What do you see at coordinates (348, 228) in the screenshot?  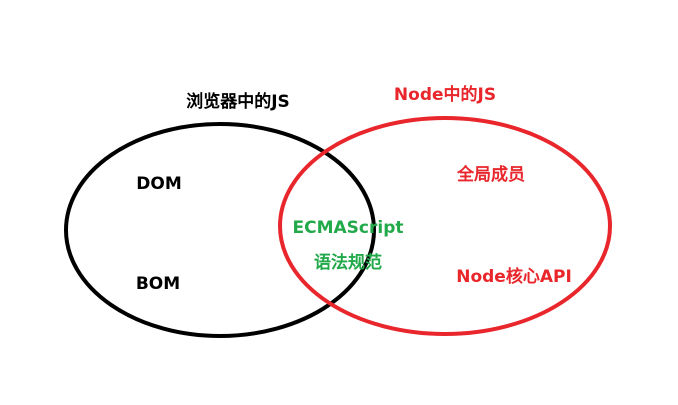 I see `intersection-item-ecmascript: ECMAScript` at bounding box center [348, 228].